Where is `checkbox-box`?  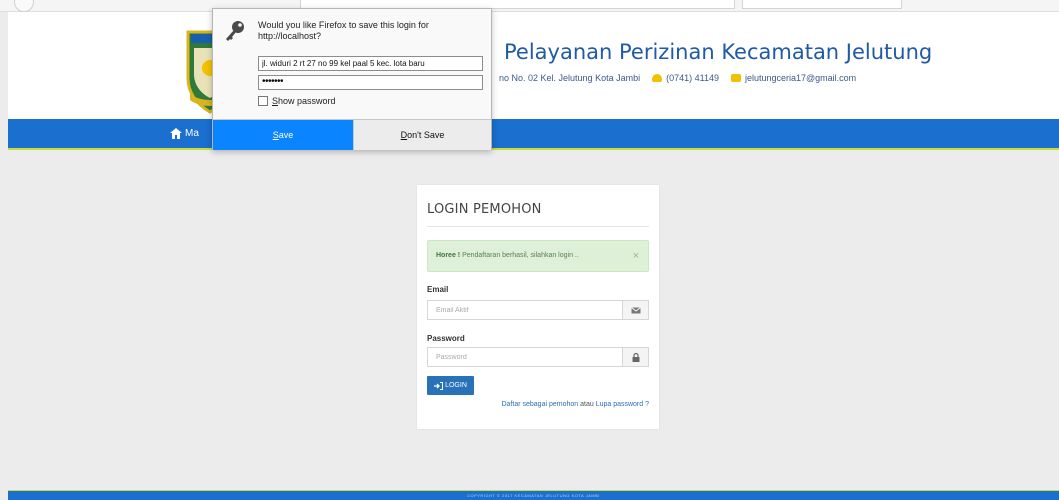 checkbox-box is located at coordinates (263, 101).